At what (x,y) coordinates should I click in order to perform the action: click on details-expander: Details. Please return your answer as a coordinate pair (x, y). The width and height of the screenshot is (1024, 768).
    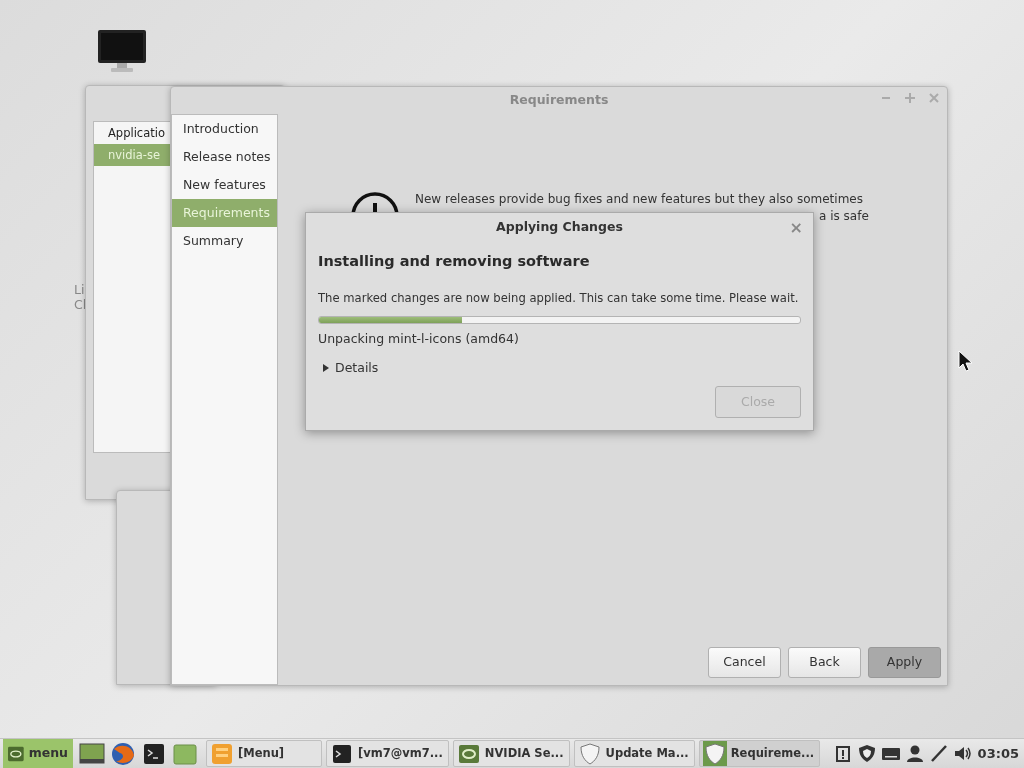
    Looking at the image, I should click on (357, 368).